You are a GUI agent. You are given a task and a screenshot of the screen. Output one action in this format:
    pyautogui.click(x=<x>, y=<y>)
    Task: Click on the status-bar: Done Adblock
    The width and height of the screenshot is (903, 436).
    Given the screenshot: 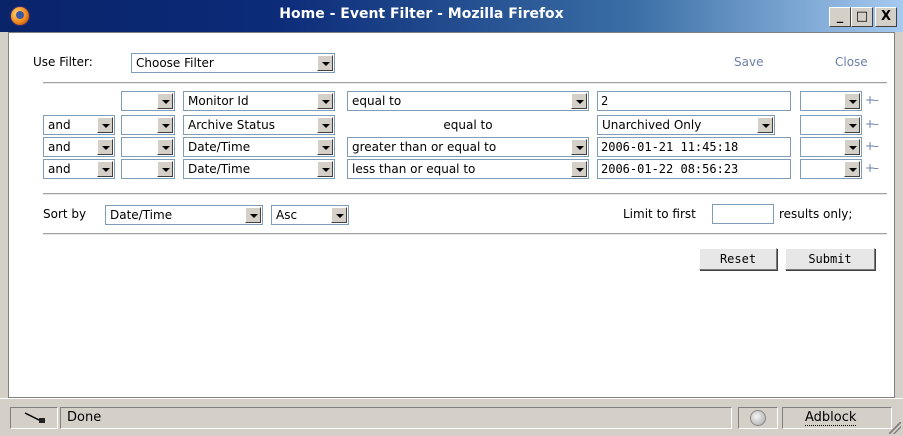 What is the action you would take?
    pyautogui.click(x=451, y=417)
    